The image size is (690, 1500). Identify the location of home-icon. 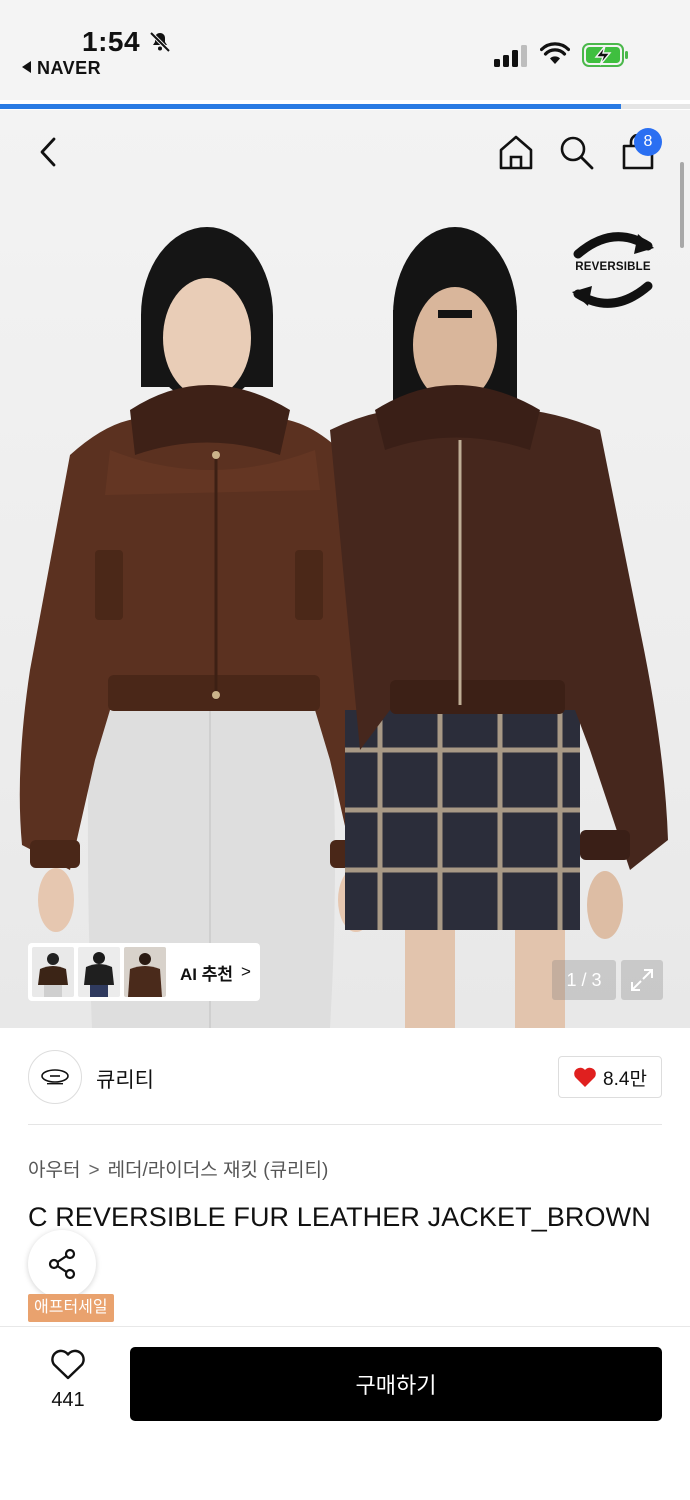
(516, 152).